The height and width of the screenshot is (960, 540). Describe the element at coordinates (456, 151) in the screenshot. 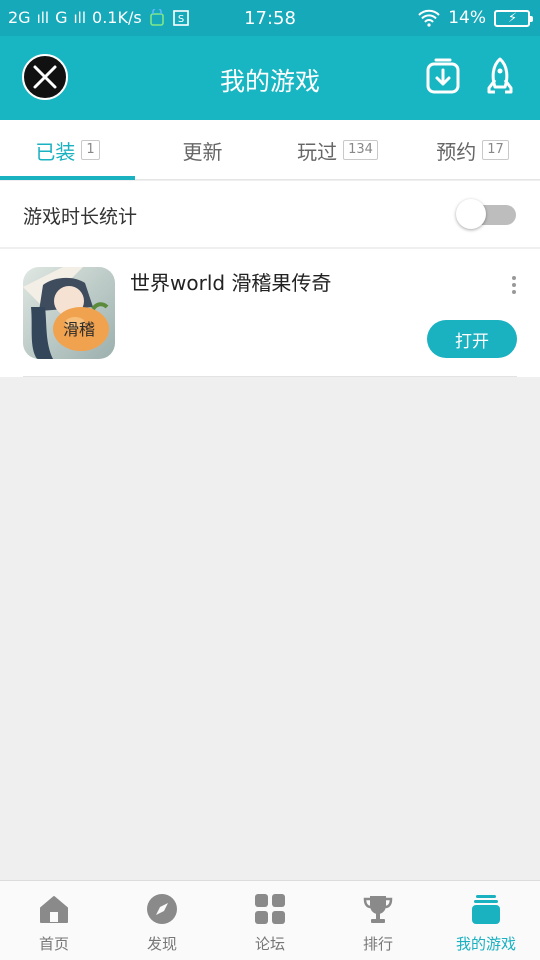

I see `tab-label: 预约` at that location.